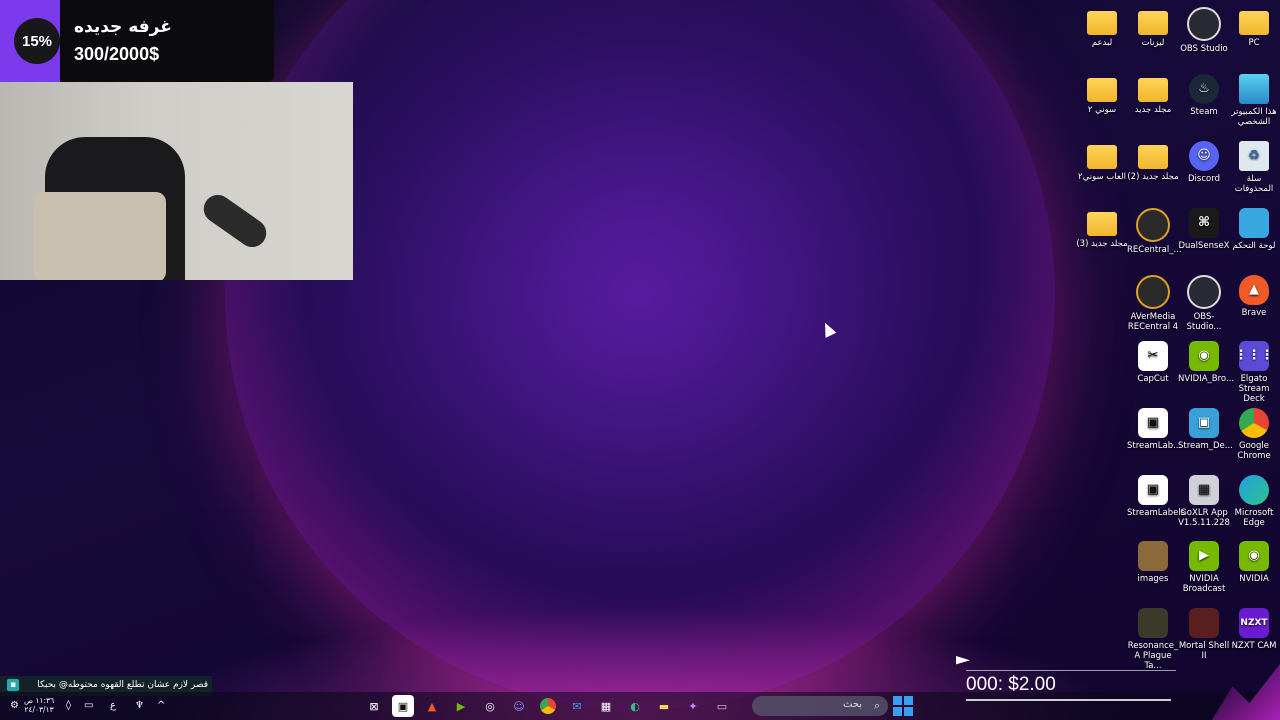 The height and width of the screenshot is (720, 1280). I want to click on desktop-icon-goxlr: ▦ GoXLR App V1.5.11.228, so click(1204, 499).